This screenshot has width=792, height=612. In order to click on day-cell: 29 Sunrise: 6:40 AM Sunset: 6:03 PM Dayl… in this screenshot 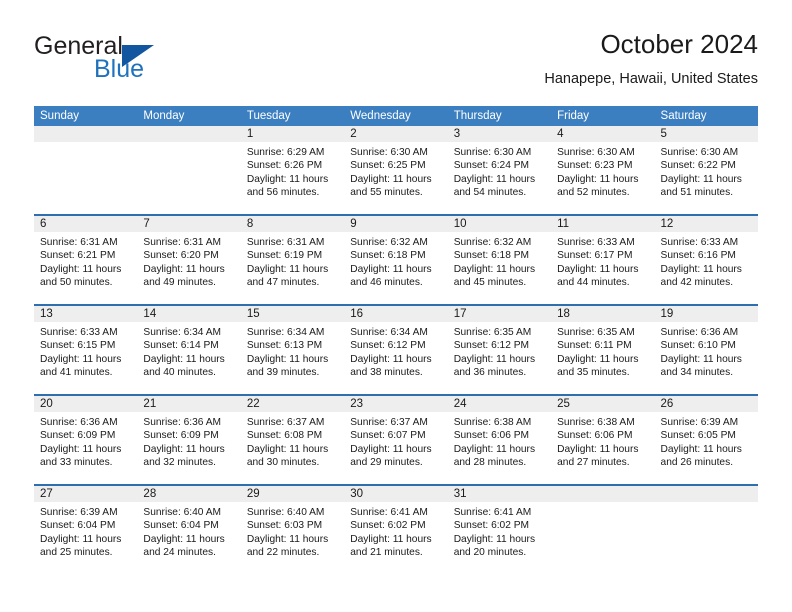, I will do `click(292, 530)`.